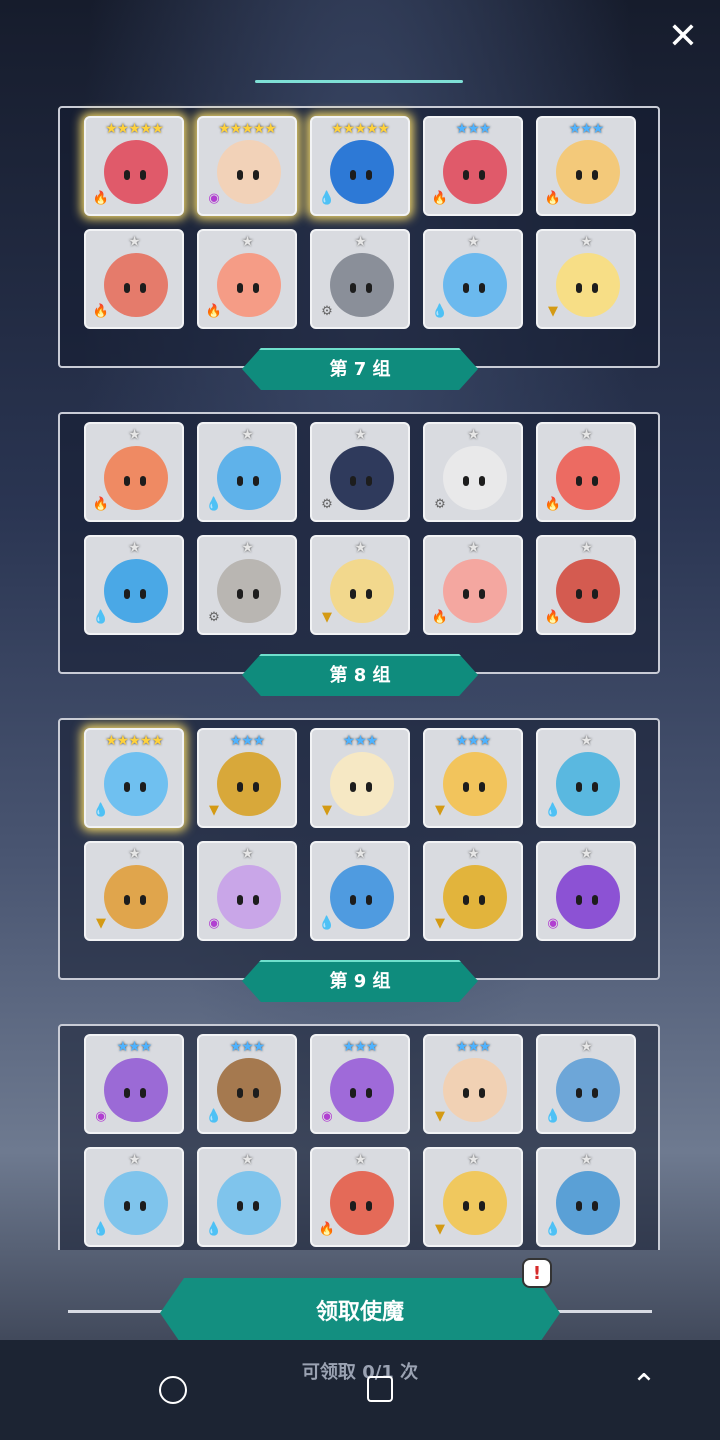 The image size is (720, 1440). Describe the element at coordinates (134, 166) in the screenshot. I see `familiar-card: ★★★★★ 🔥` at that location.